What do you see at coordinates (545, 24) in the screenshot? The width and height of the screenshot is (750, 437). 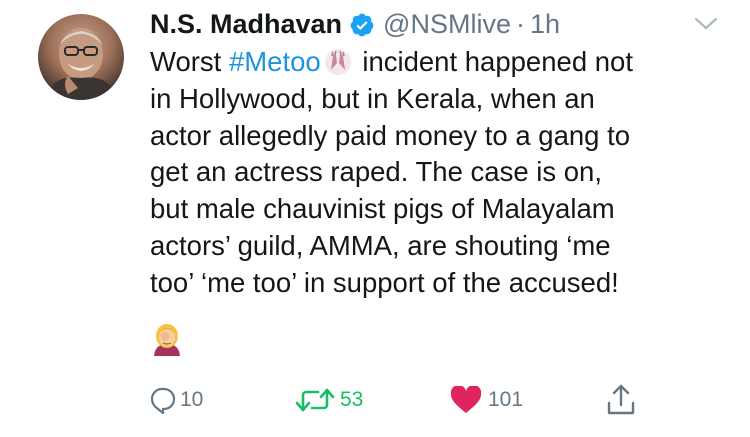 I see `timestamp: 1h` at bounding box center [545, 24].